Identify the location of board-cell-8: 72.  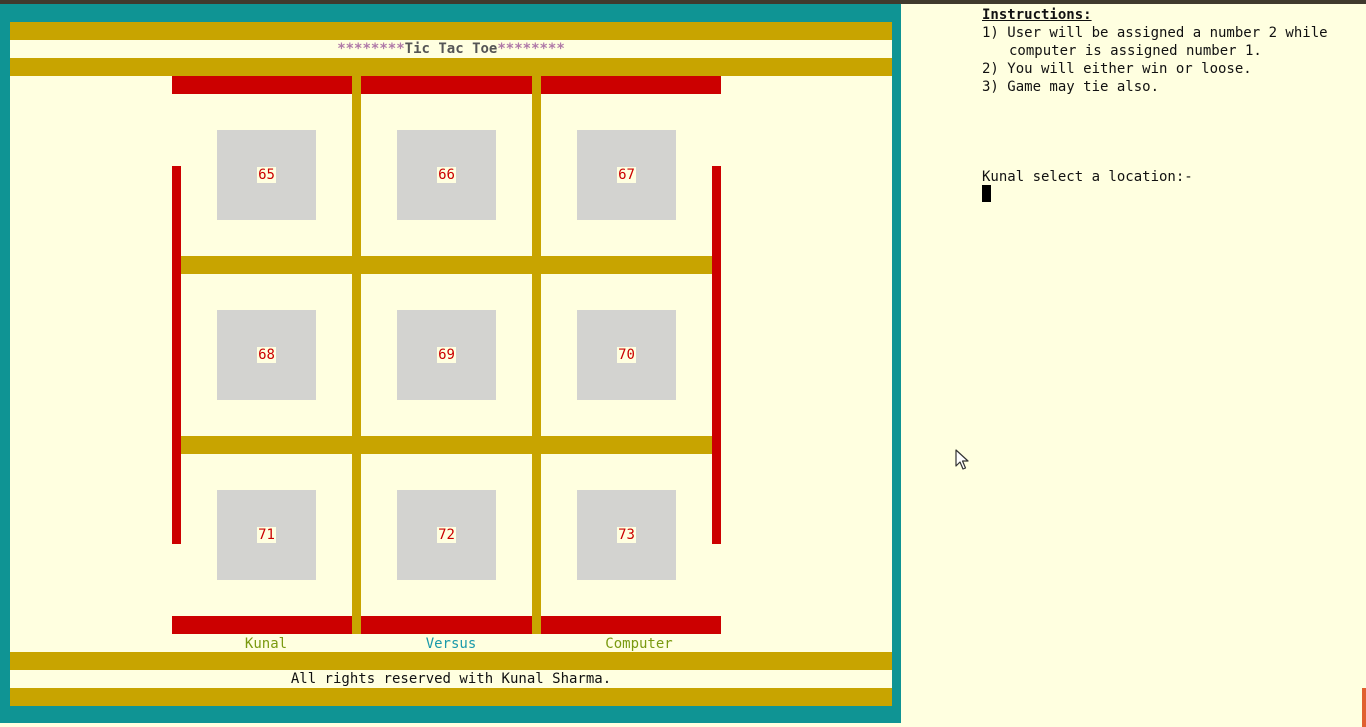
(446, 535).